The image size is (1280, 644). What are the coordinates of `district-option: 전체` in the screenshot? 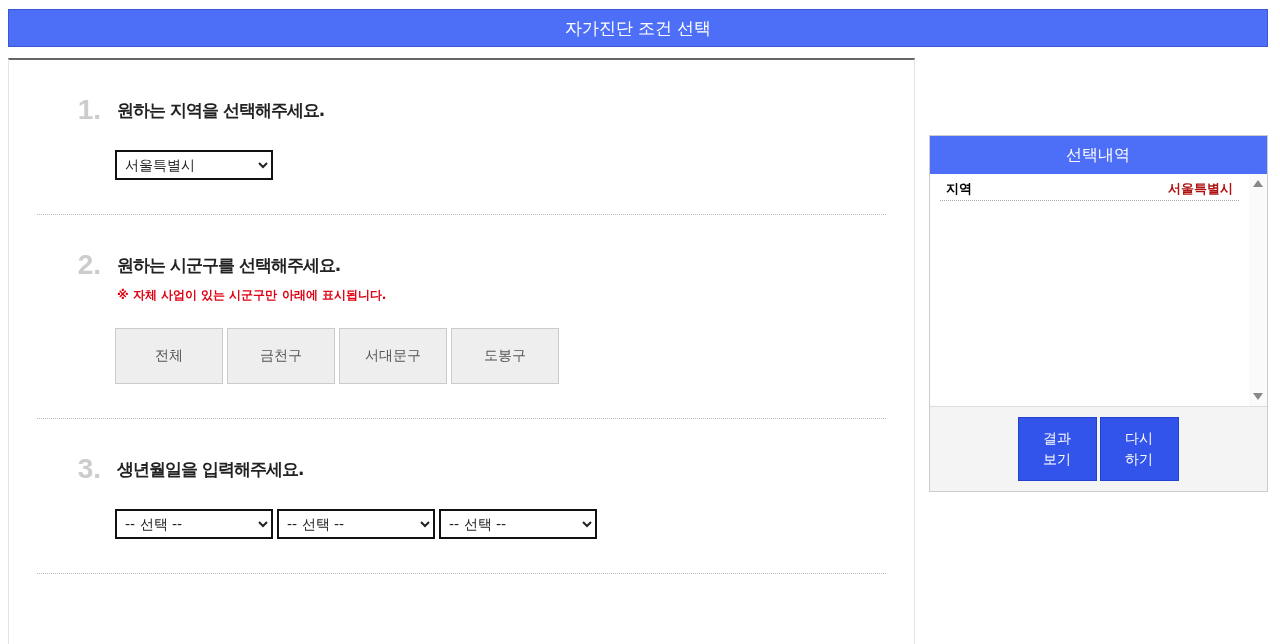 It's located at (169, 356).